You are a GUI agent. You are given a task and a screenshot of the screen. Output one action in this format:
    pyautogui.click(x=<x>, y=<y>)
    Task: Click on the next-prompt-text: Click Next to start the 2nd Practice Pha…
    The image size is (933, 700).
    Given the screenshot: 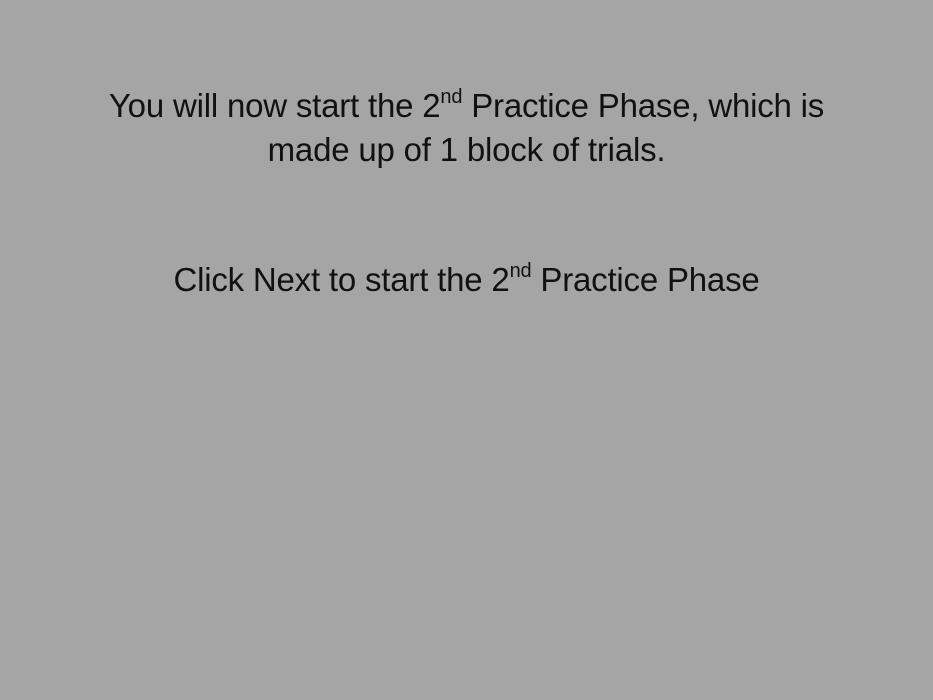 What is the action you would take?
    pyautogui.click(x=466, y=280)
    